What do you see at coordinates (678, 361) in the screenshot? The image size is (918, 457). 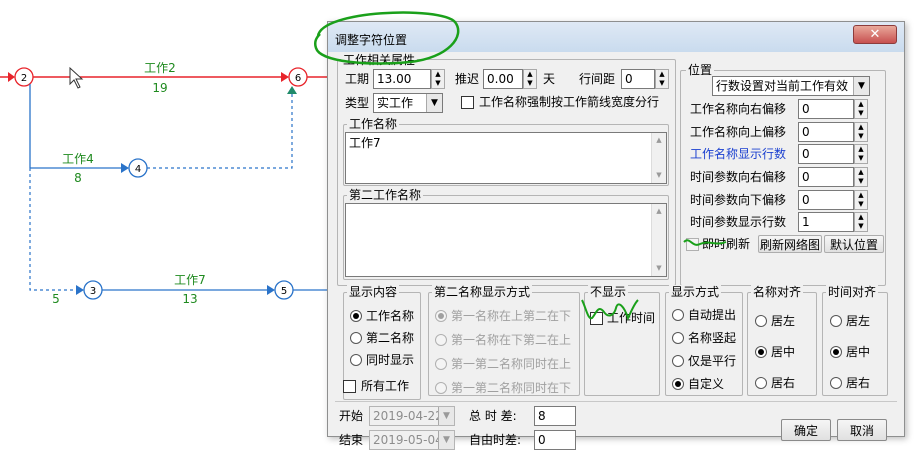 I see `display-mode-radio-parallel` at bounding box center [678, 361].